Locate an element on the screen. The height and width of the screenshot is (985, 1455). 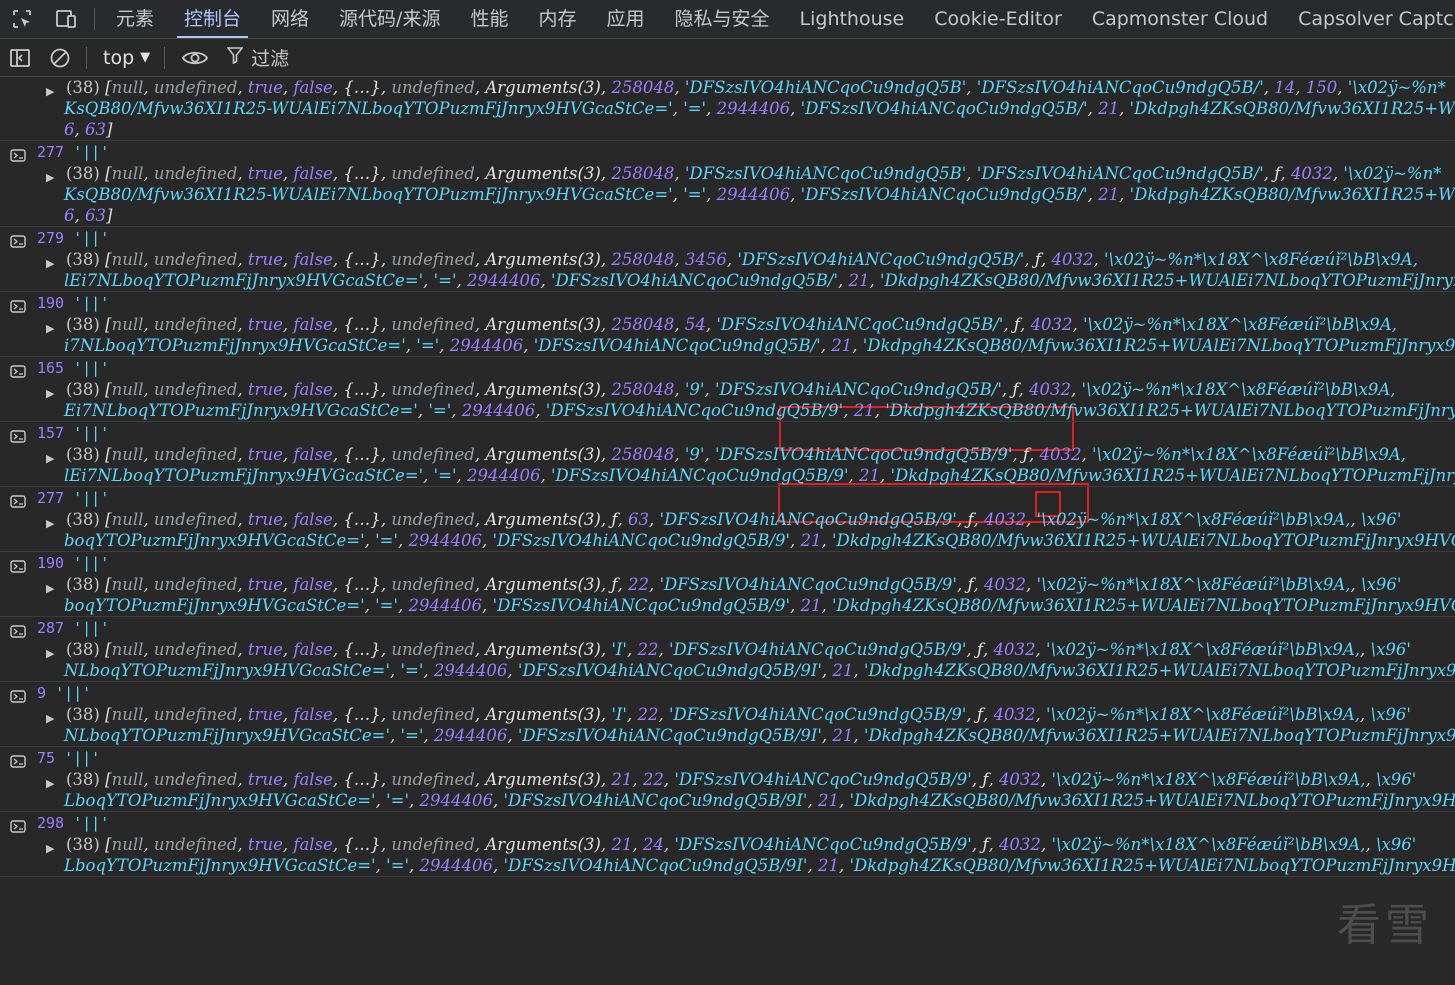
device-toolbar-icon is located at coordinates (66, 19).